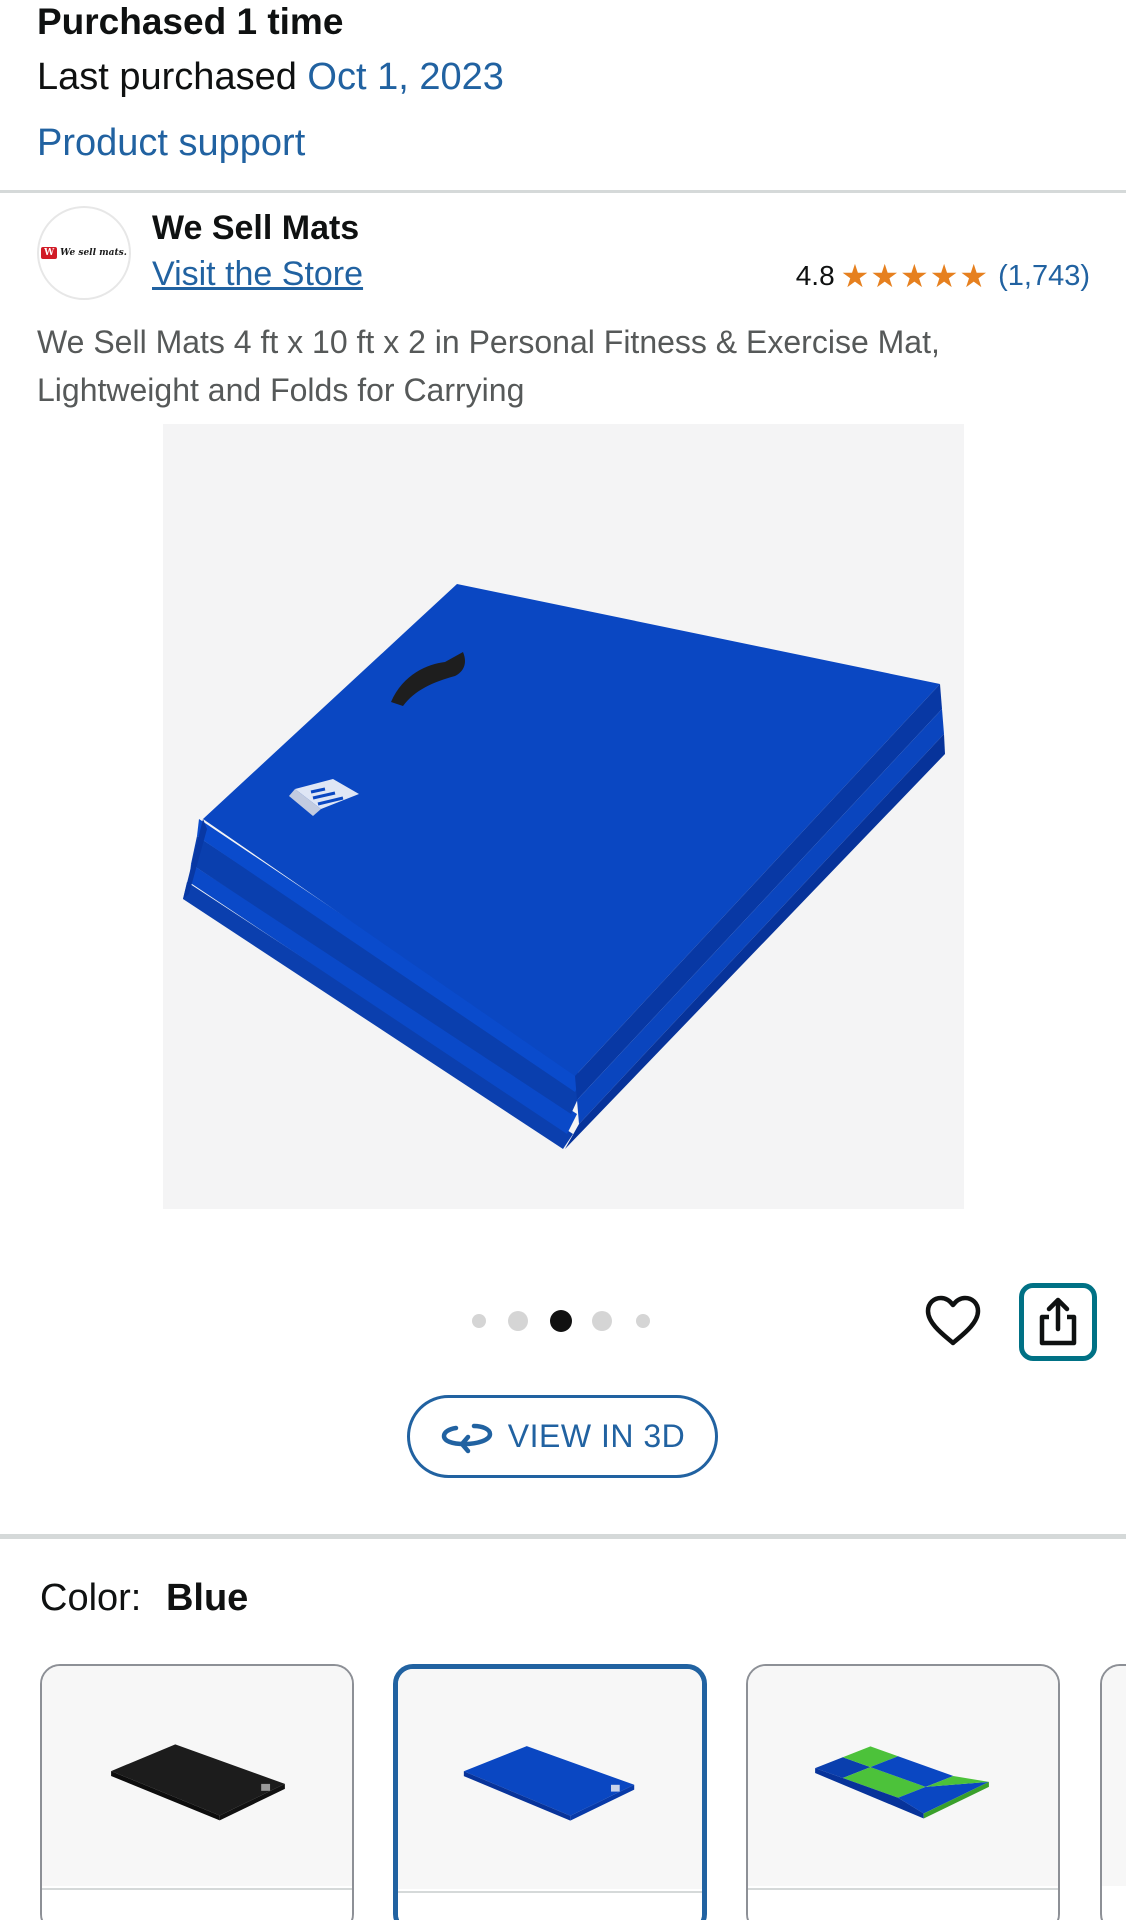 The image size is (1126, 1920). I want to click on rating-summary: 4.8 ★ ★ ★ ★ ★ (1,743), so click(943, 276).